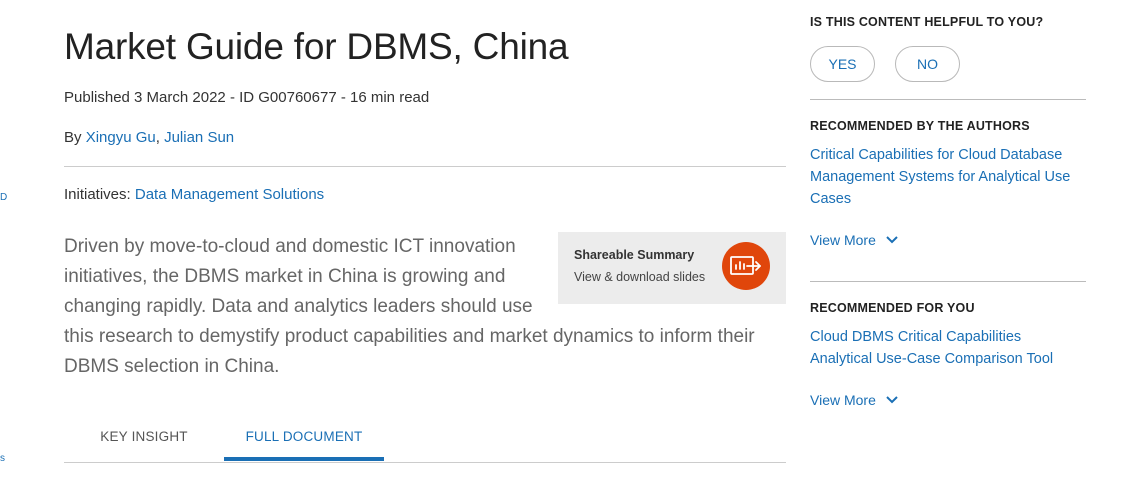  I want to click on view-more-authors-button: View More, so click(854, 240).